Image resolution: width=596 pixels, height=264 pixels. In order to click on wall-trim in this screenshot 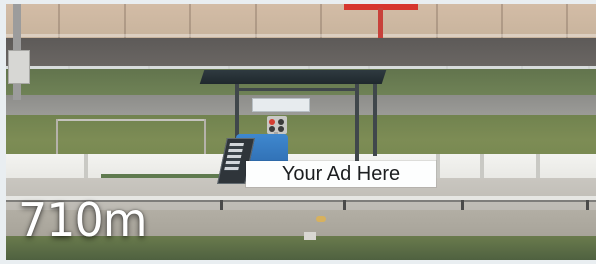, I will do `click(301, 35)`.